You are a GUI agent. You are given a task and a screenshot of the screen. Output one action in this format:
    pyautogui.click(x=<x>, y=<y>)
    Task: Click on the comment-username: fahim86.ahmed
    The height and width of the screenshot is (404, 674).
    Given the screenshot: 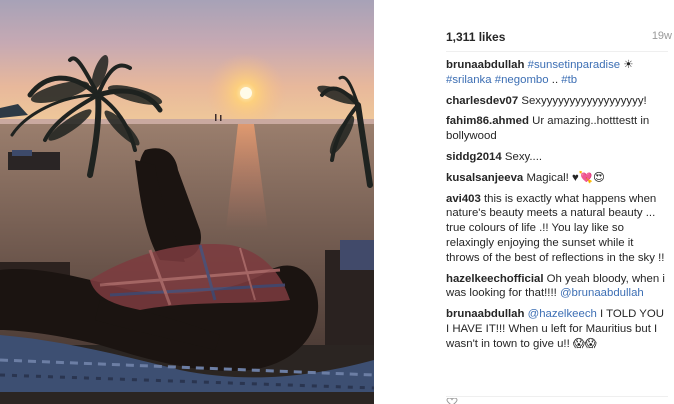 What is the action you would take?
    pyautogui.click(x=487, y=121)
    